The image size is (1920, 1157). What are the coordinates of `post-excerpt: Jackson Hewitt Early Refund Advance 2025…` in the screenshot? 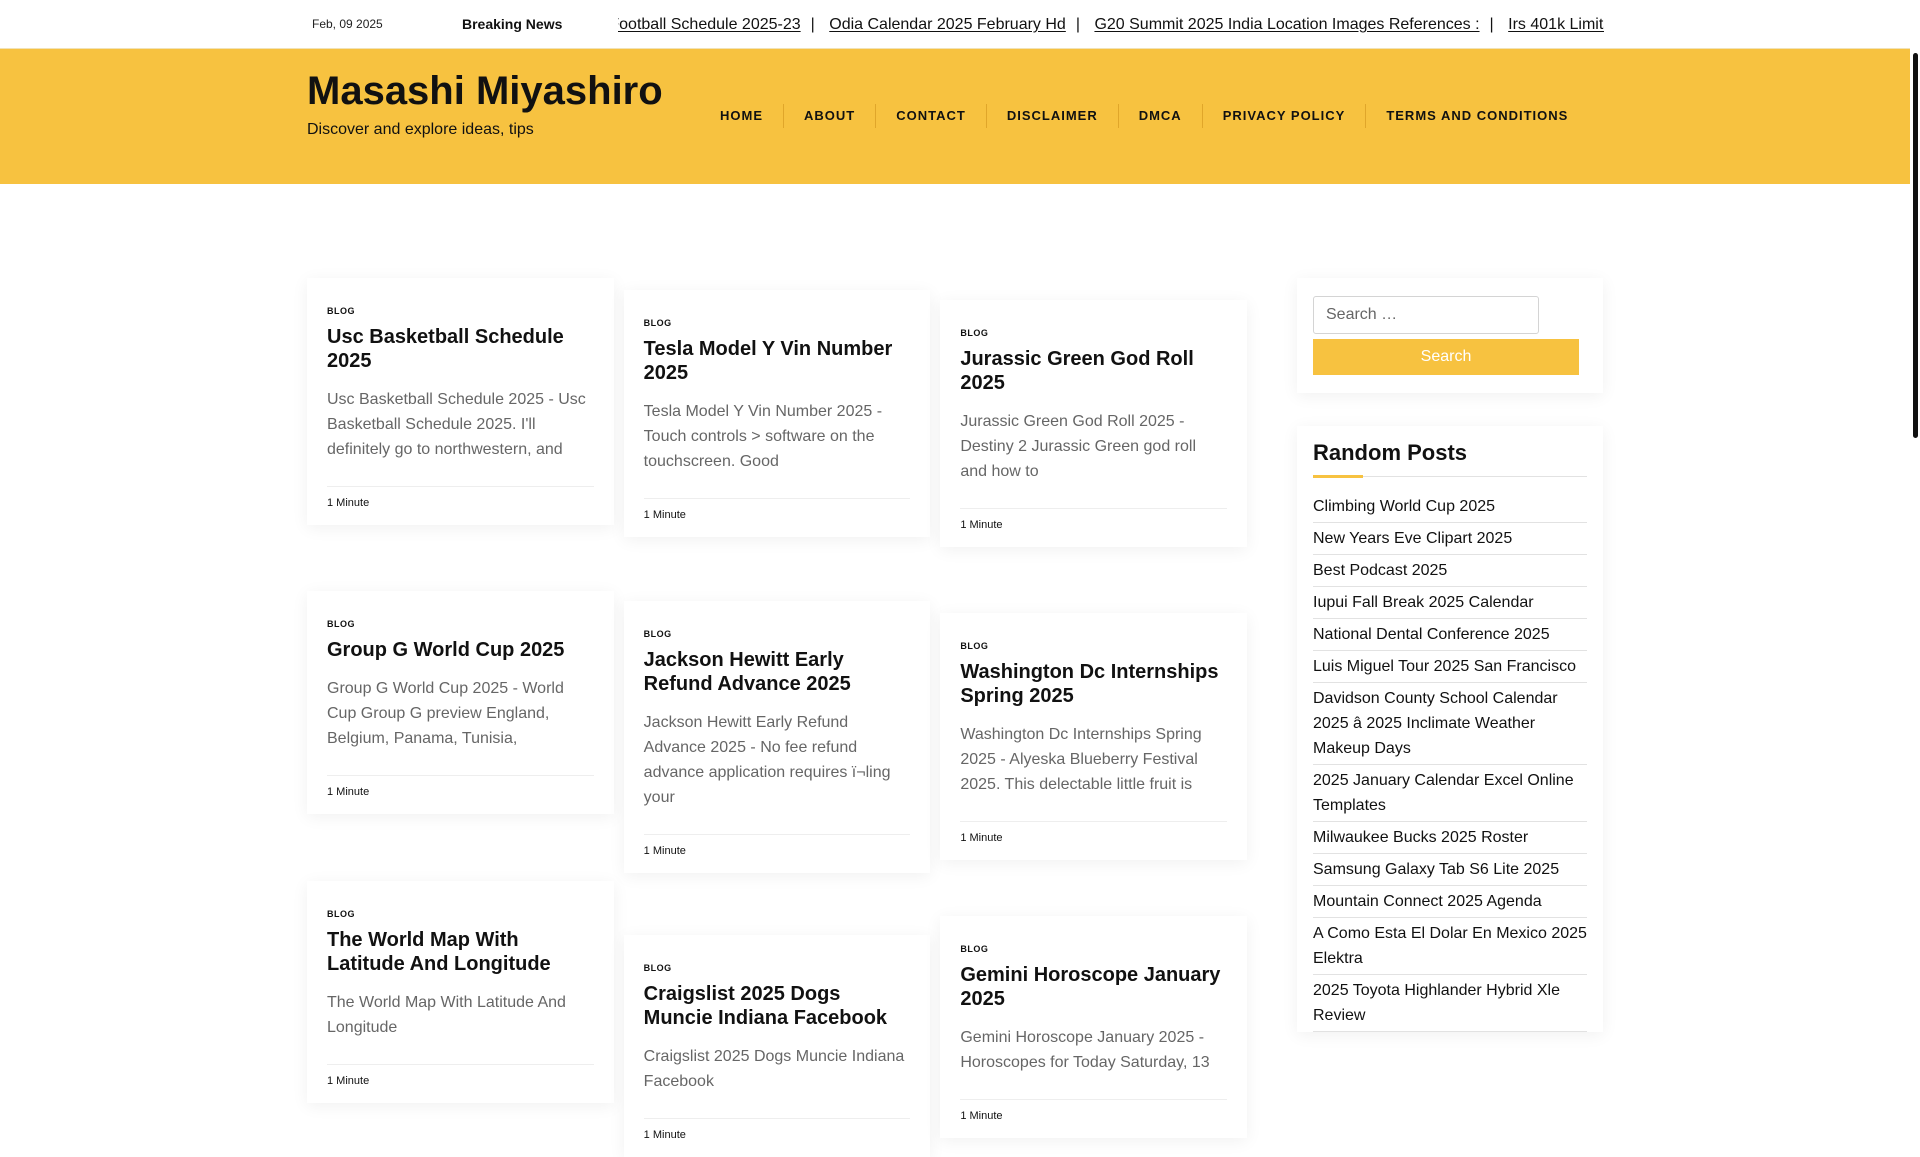 It's located at (767, 760).